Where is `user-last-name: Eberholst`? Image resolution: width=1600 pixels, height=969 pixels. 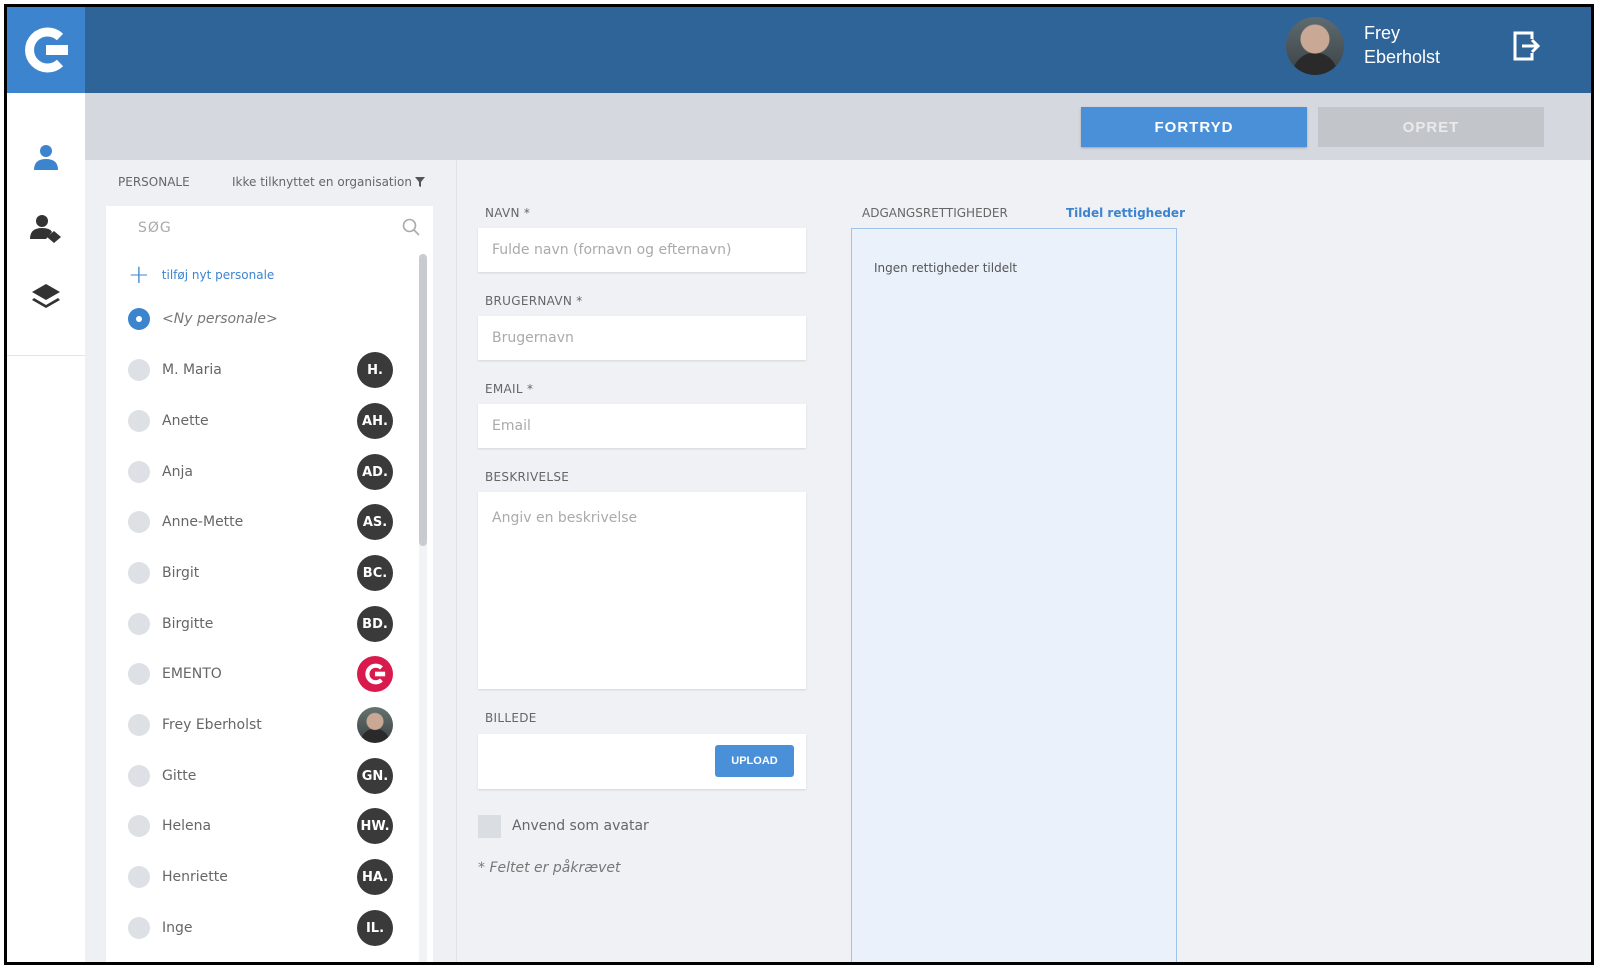
user-last-name: Eberholst is located at coordinates (1402, 57).